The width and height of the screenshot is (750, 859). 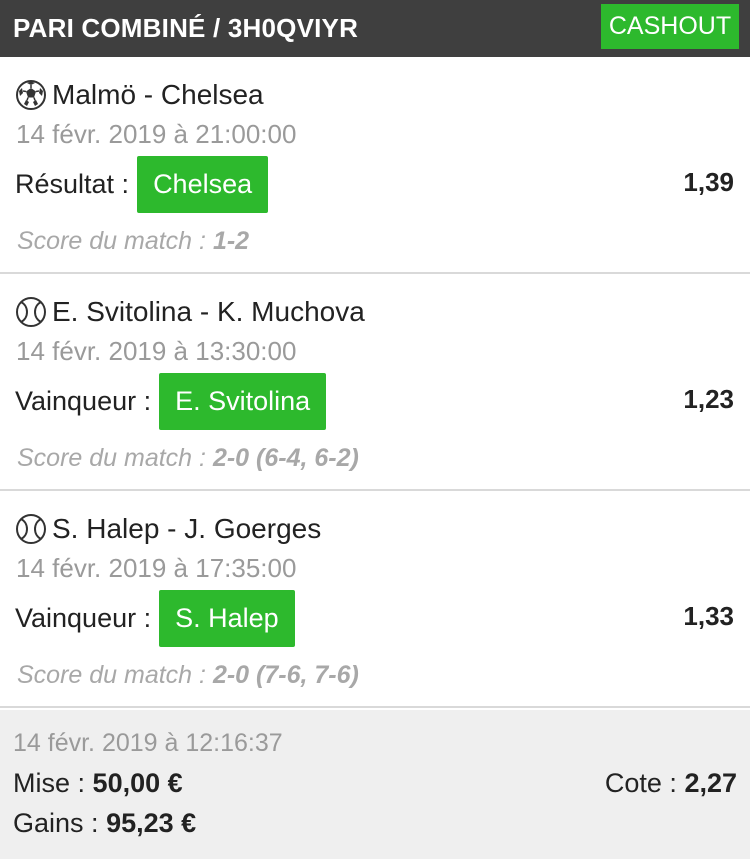 I want to click on market-row: Vainqueur : S. Halep, so click(x=155, y=618).